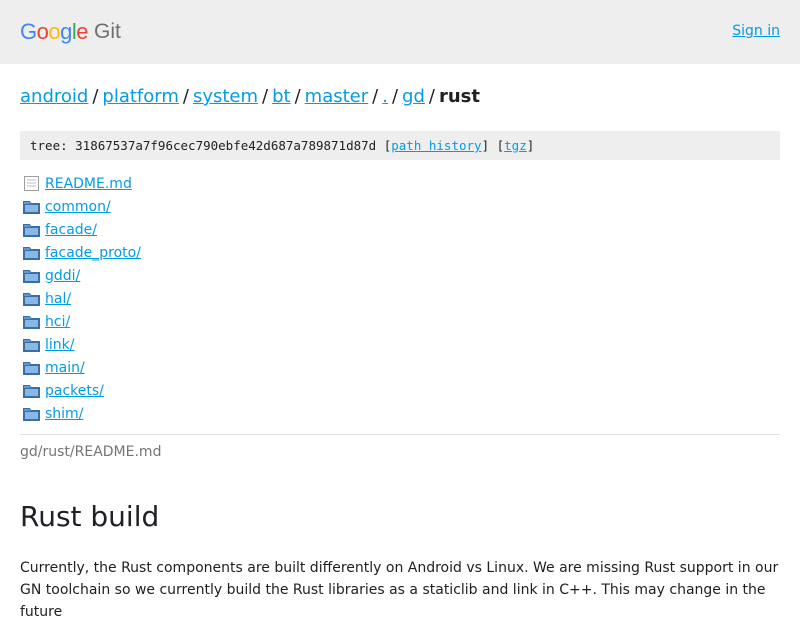 This screenshot has width=800, height=623. Describe the element at coordinates (400, 206) in the screenshot. I see `file-list-item: common/` at that location.